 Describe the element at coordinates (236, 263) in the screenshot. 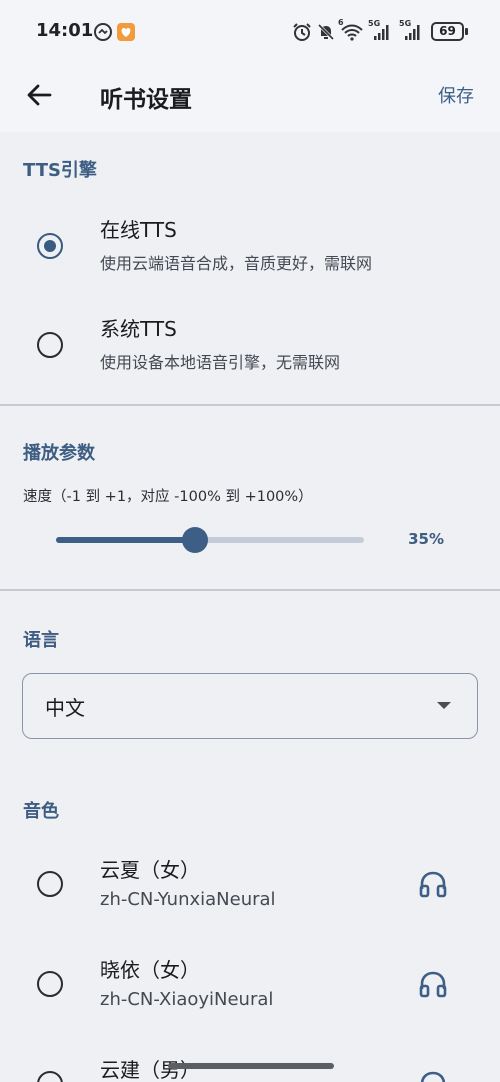

I see `tts-option-subtitle: 使用云端语音合成，音质更好，需联网` at that location.